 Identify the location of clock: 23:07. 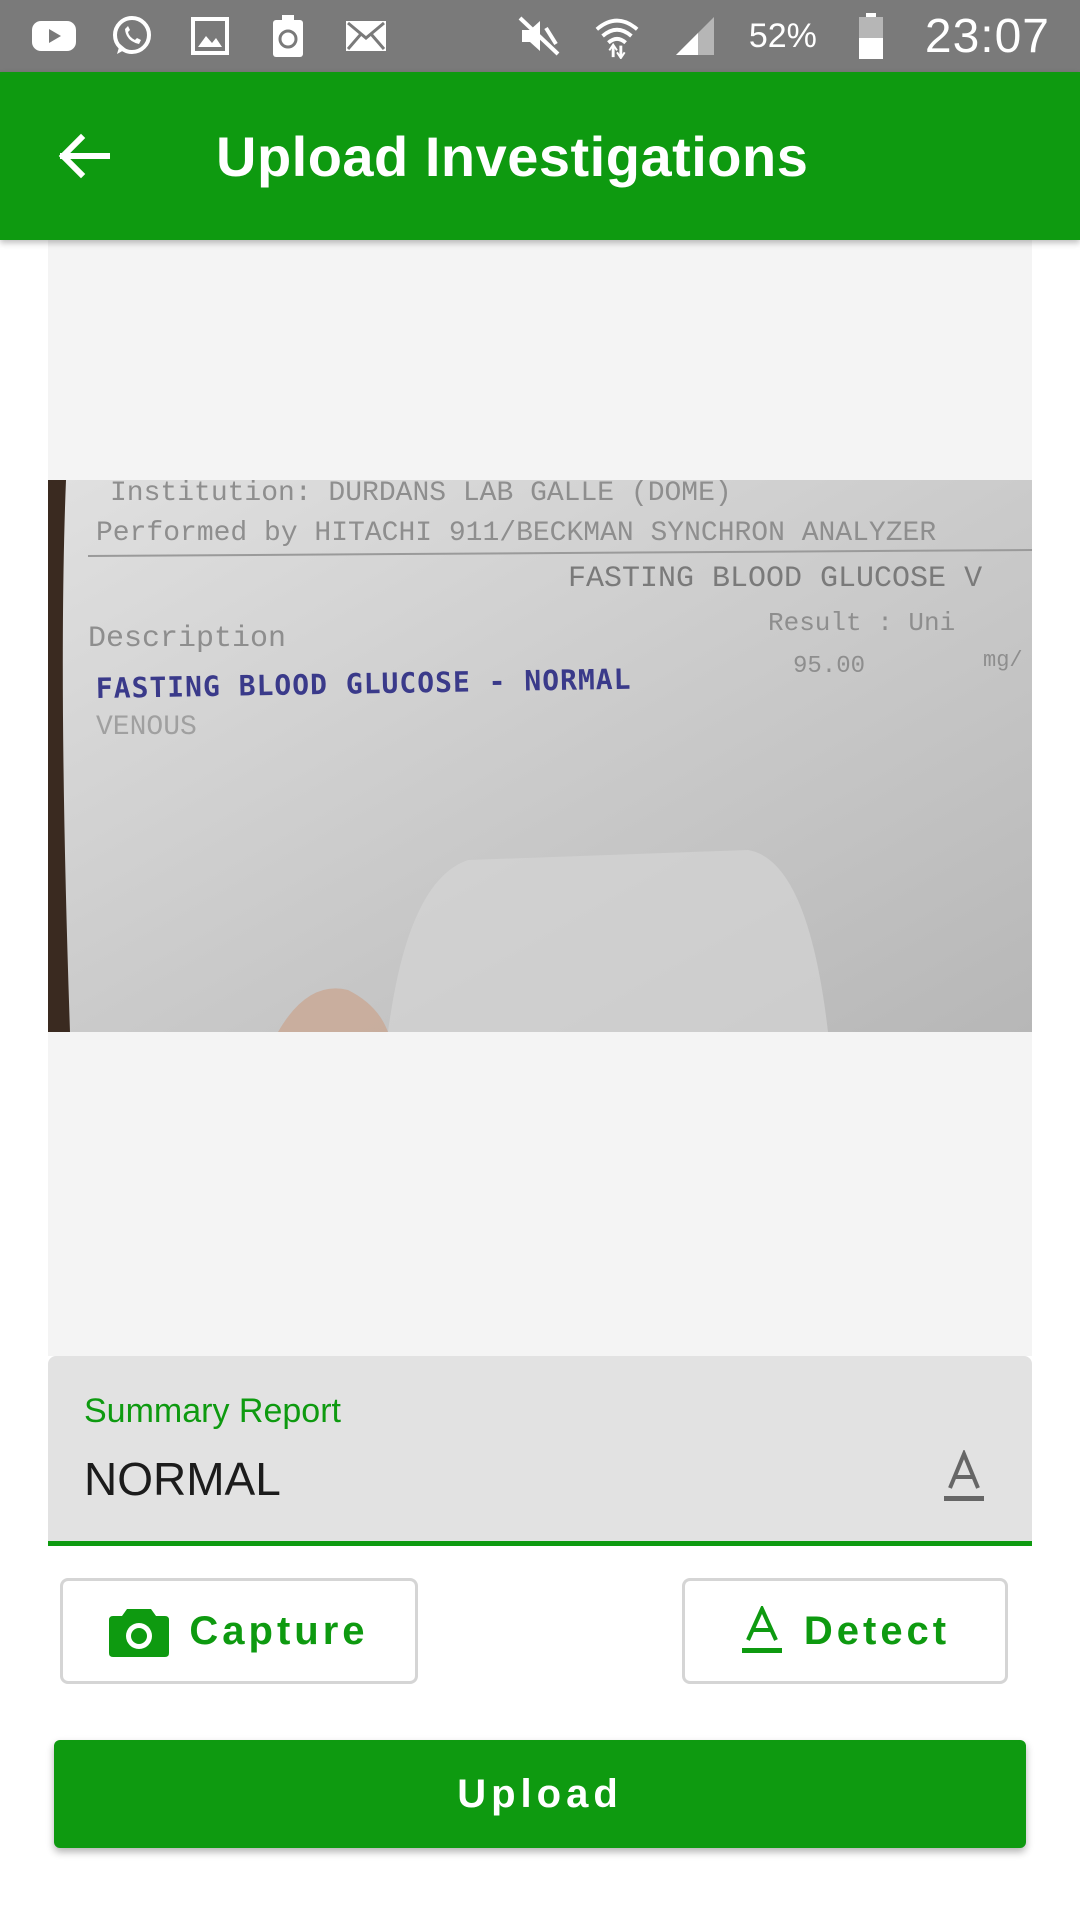
(987, 36).